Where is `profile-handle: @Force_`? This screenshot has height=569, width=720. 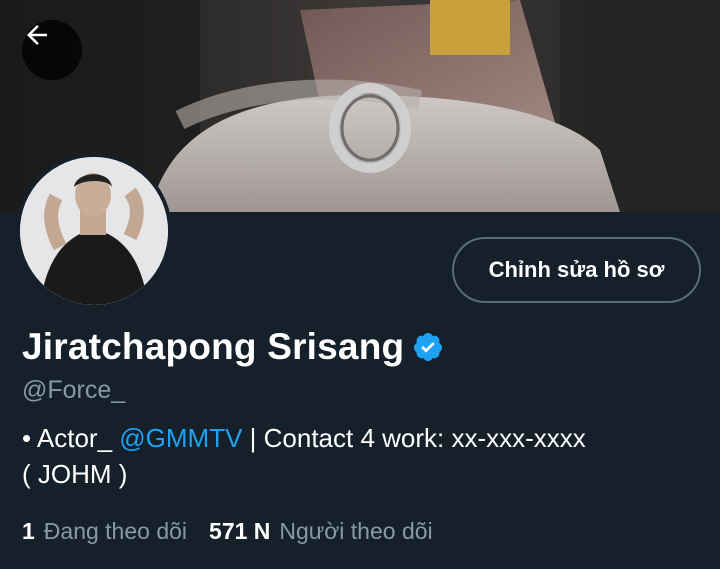 profile-handle: @Force_ is located at coordinates (74, 390).